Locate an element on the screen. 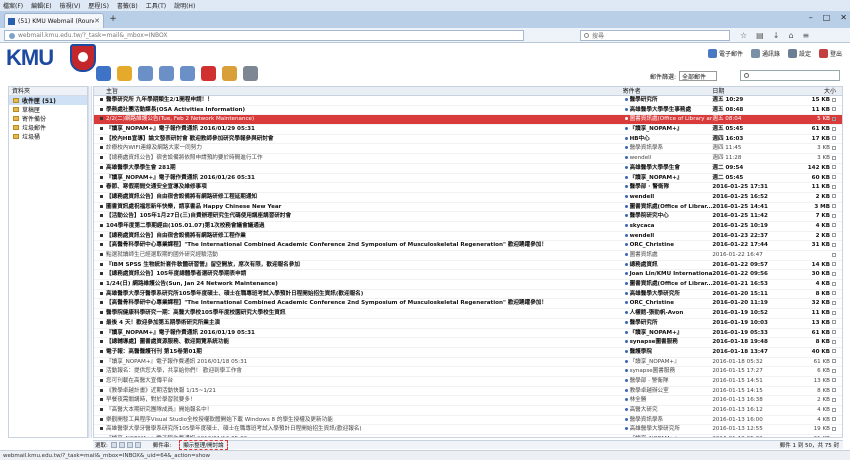 This screenshot has width=850, height=460. header-link-3: 登出 is located at coordinates (830, 53).